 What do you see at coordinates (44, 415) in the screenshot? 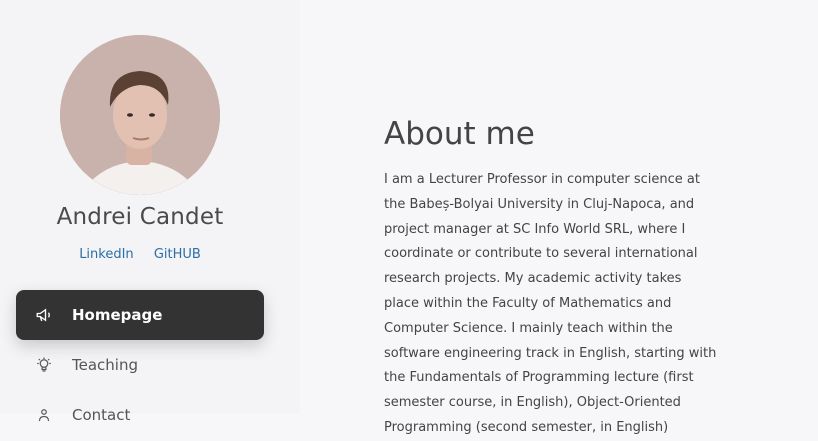
I see `person-icon` at bounding box center [44, 415].